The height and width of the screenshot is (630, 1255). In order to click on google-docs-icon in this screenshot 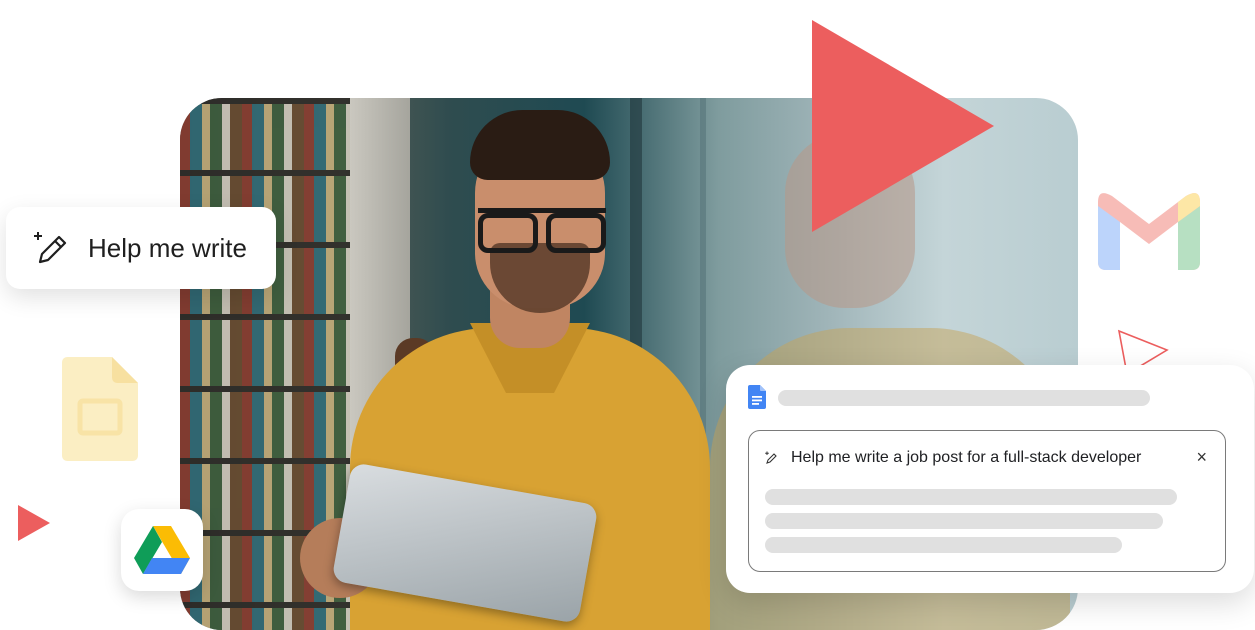, I will do `click(757, 397)`.